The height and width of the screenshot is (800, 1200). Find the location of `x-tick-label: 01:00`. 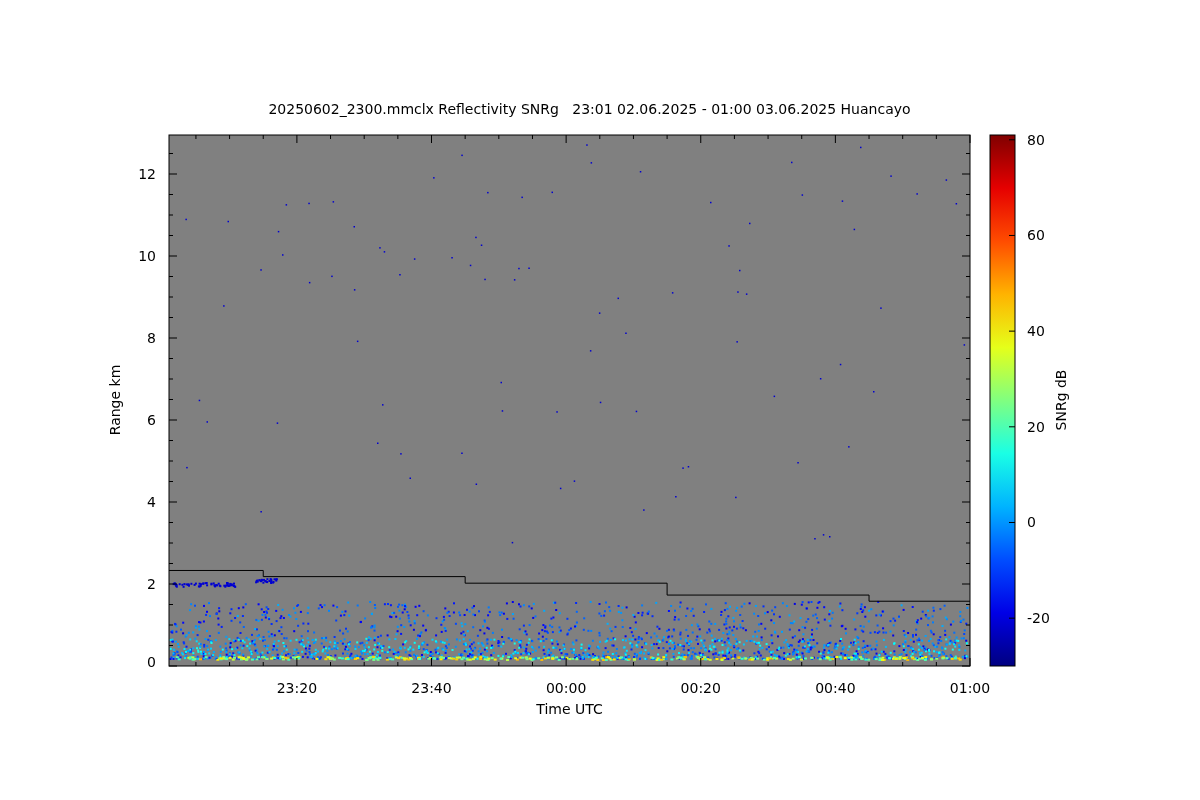

x-tick-label: 01:00 is located at coordinates (970, 688).